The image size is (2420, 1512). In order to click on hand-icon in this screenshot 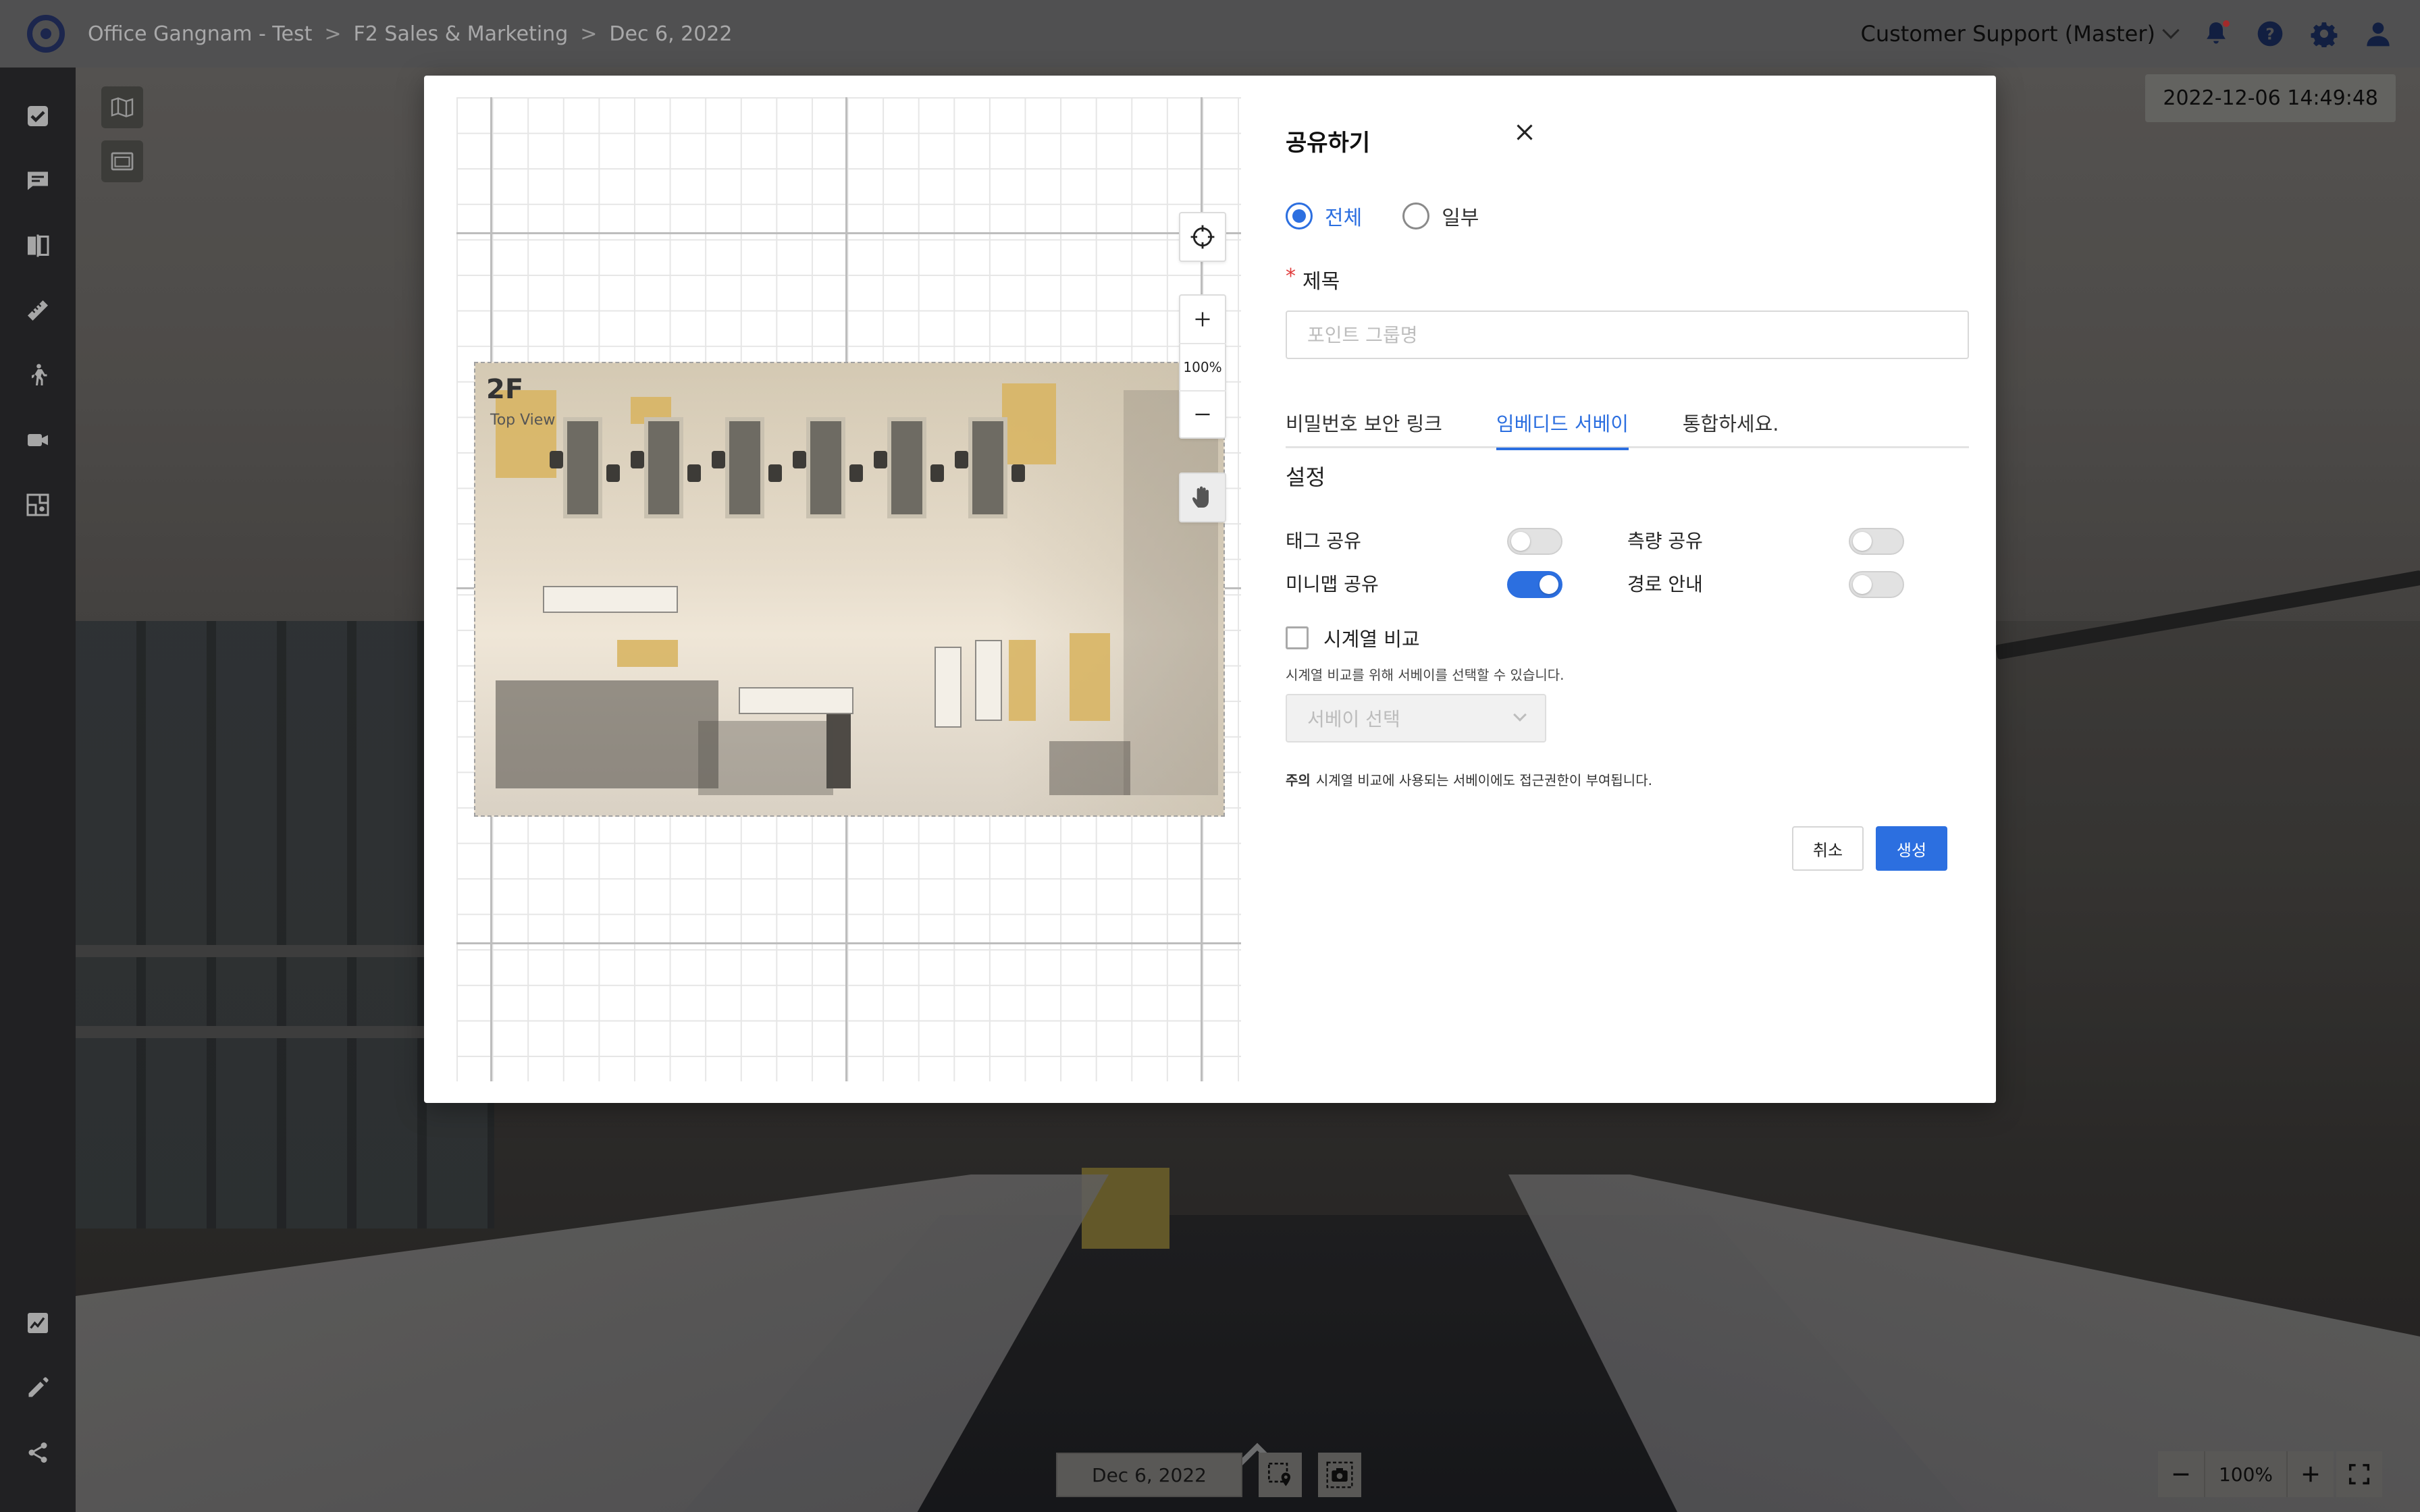, I will do `click(1200, 497)`.